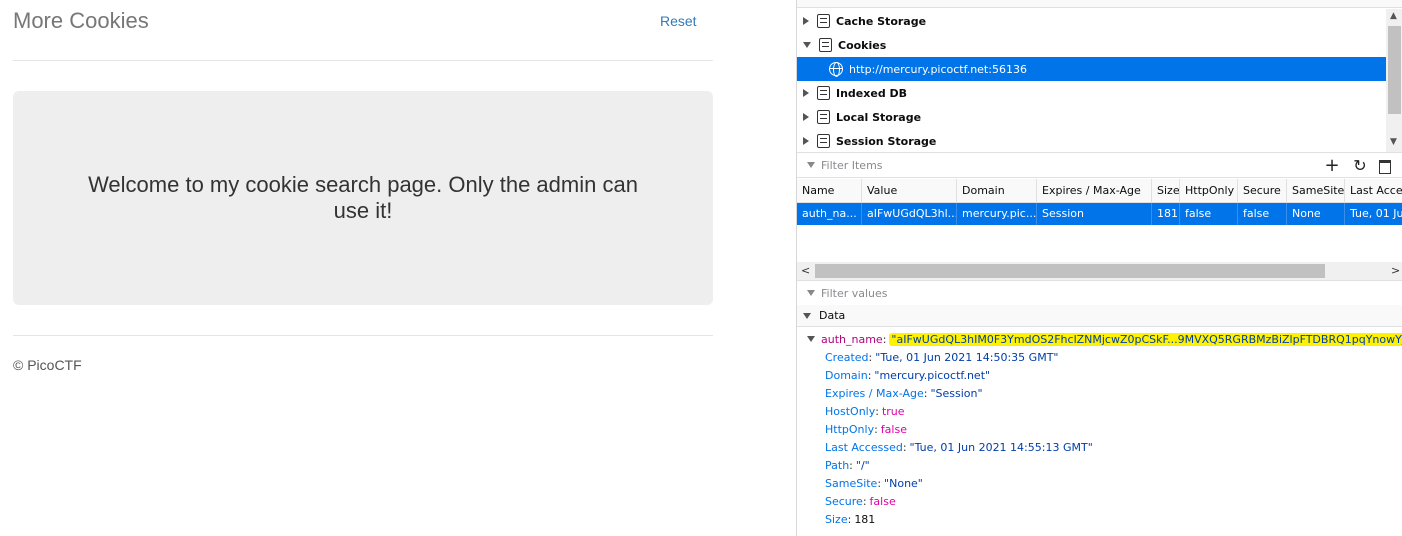  Describe the element at coordinates (886, 141) in the screenshot. I see `tree-item-label: Session Storage` at that location.